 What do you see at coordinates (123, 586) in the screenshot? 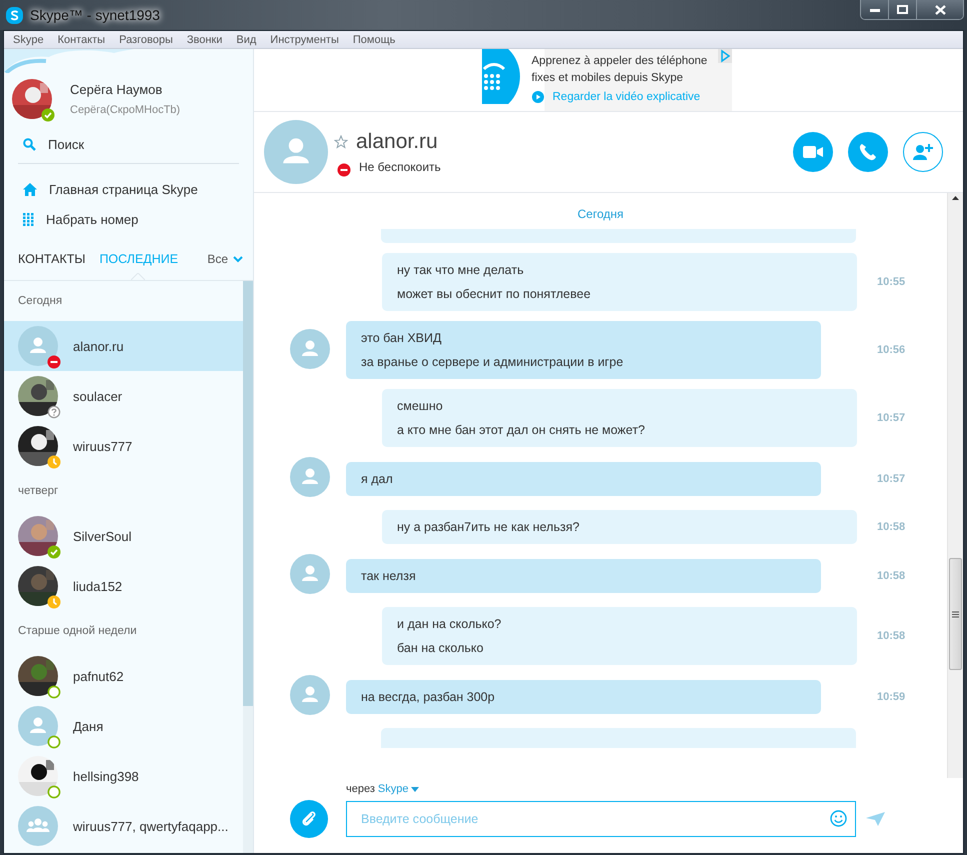
I see `contact-item: liuda152` at bounding box center [123, 586].